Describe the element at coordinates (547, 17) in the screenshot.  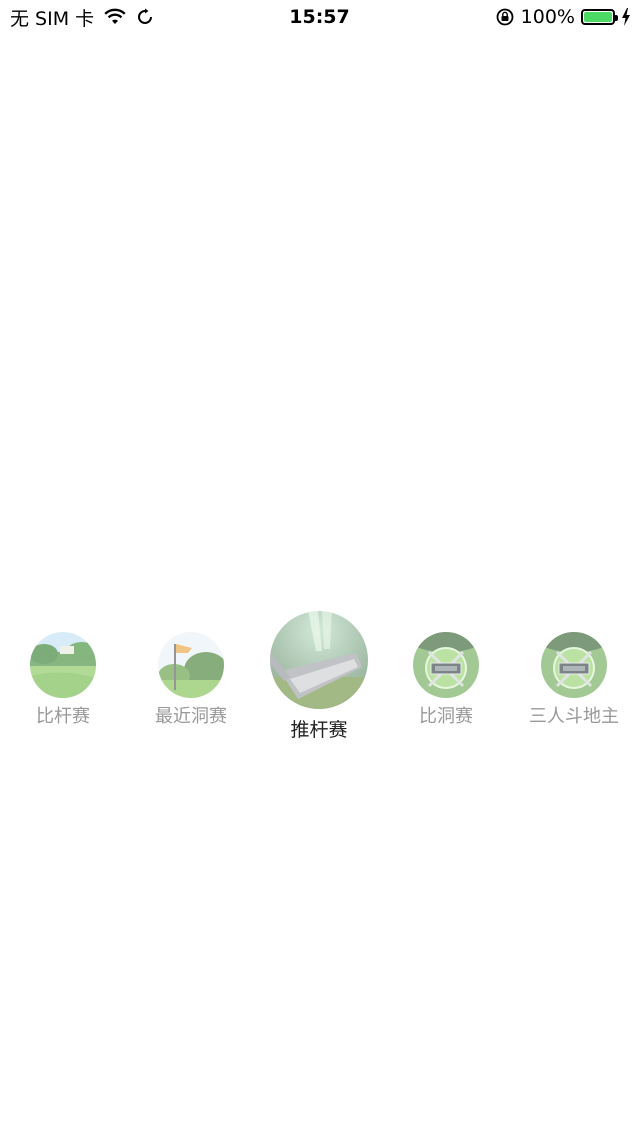
I see `battery-percent: 100%` at that location.